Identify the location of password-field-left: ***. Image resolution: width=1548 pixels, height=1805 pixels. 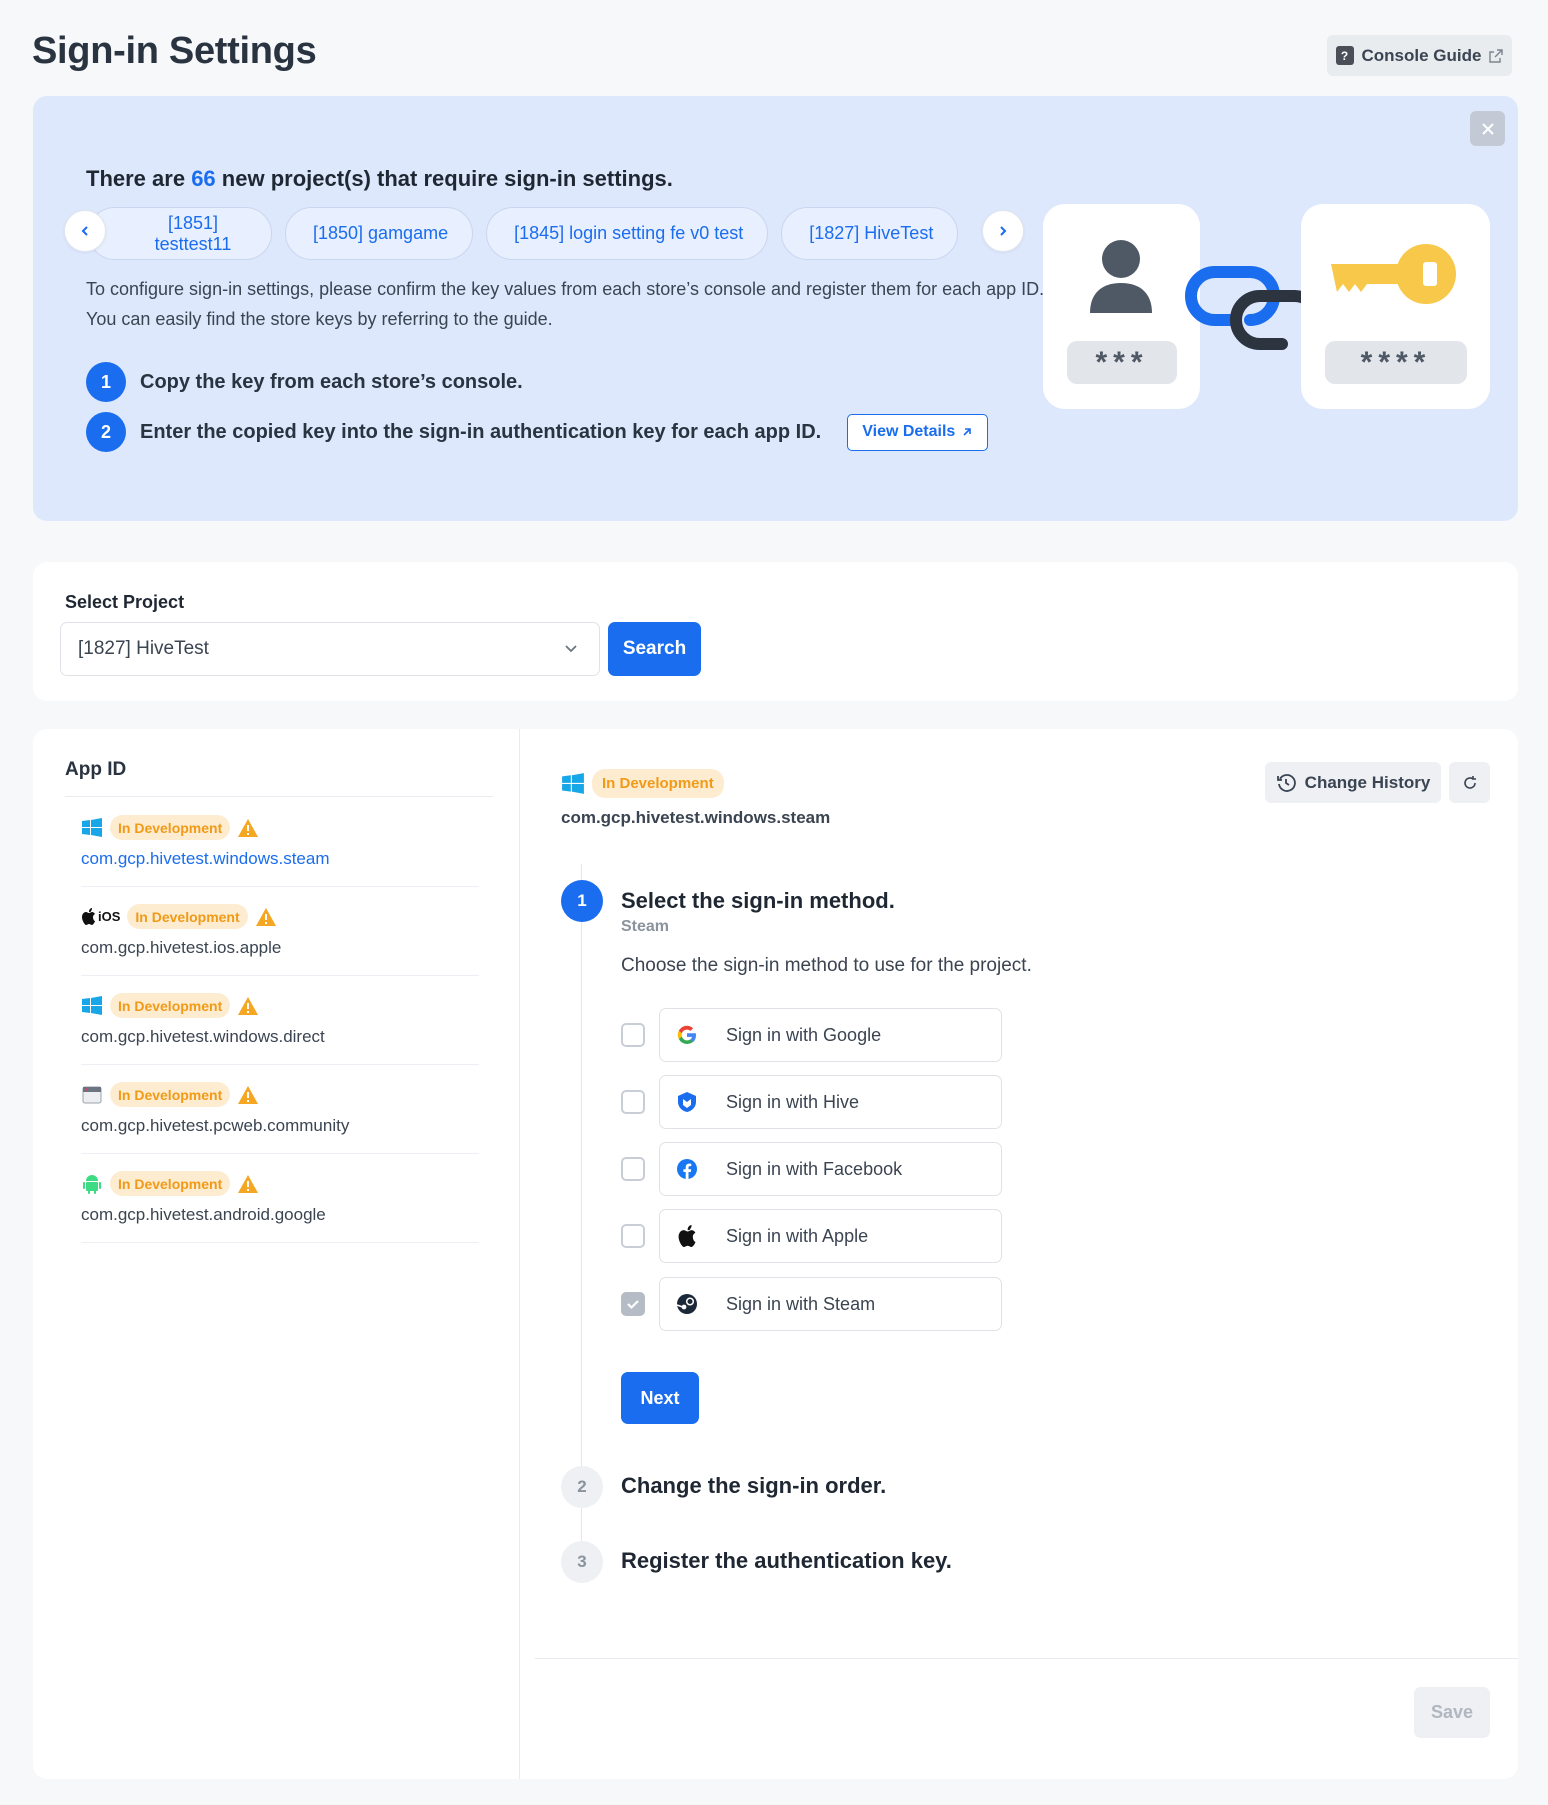
(1122, 362).